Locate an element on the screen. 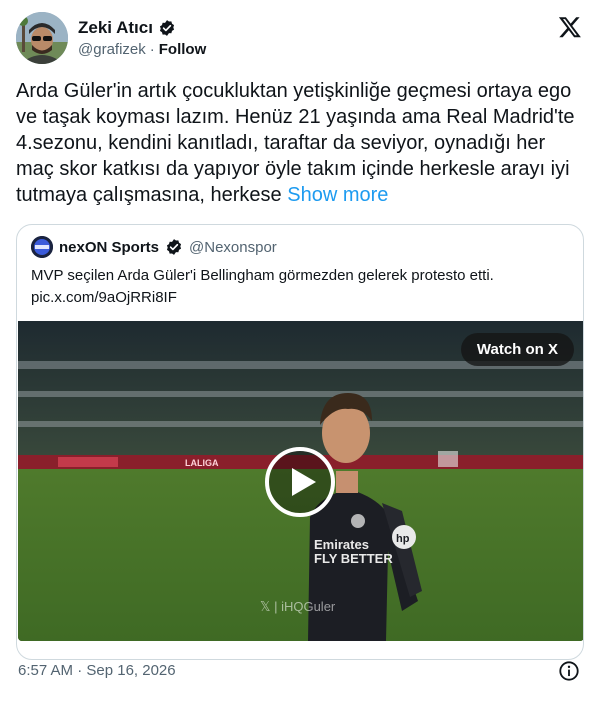  show-more-link: Show more is located at coordinates (337, 195).